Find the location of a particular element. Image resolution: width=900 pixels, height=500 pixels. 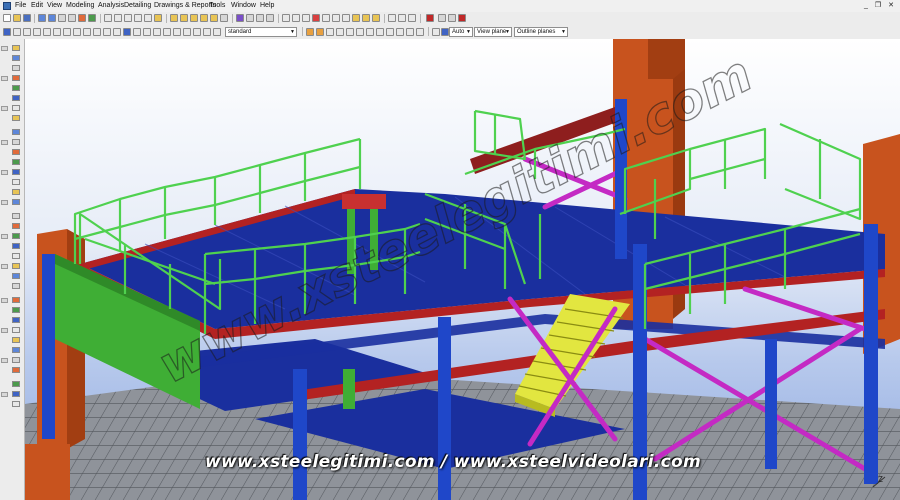

snap-mode-dropdown: Auto ▼ is located at coordinates (461, 32).